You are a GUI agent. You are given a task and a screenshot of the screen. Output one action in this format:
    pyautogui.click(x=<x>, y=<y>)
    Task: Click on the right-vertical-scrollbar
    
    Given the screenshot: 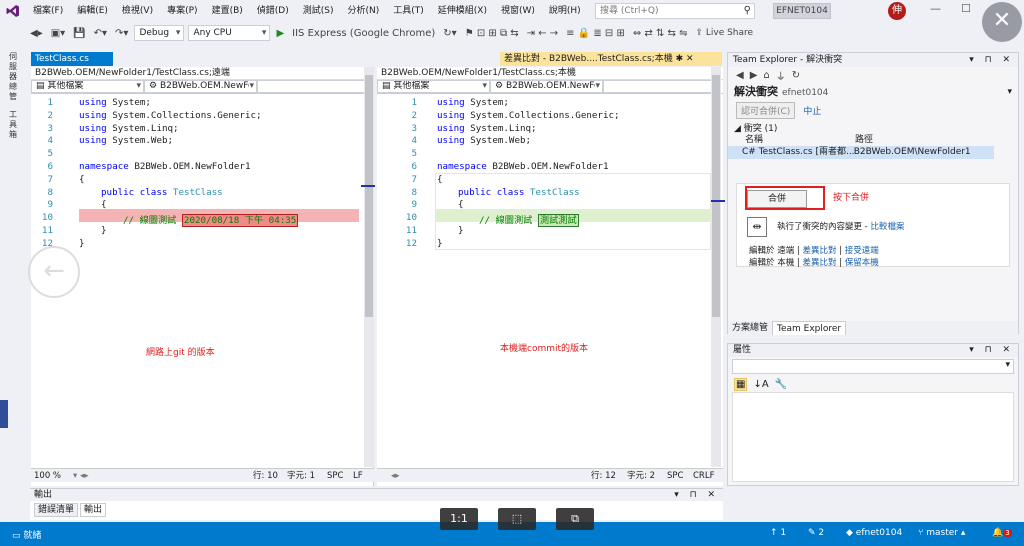 What is the action you would take?
    pyautogui.click(x=716, y=267)
    